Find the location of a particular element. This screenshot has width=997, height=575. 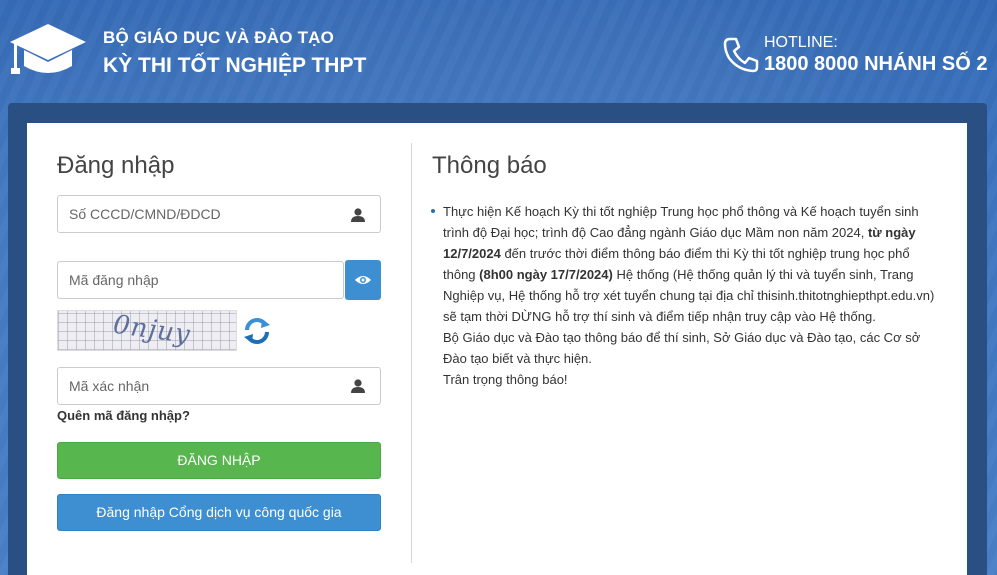

captcha-input is located at coordinates (219, 386).